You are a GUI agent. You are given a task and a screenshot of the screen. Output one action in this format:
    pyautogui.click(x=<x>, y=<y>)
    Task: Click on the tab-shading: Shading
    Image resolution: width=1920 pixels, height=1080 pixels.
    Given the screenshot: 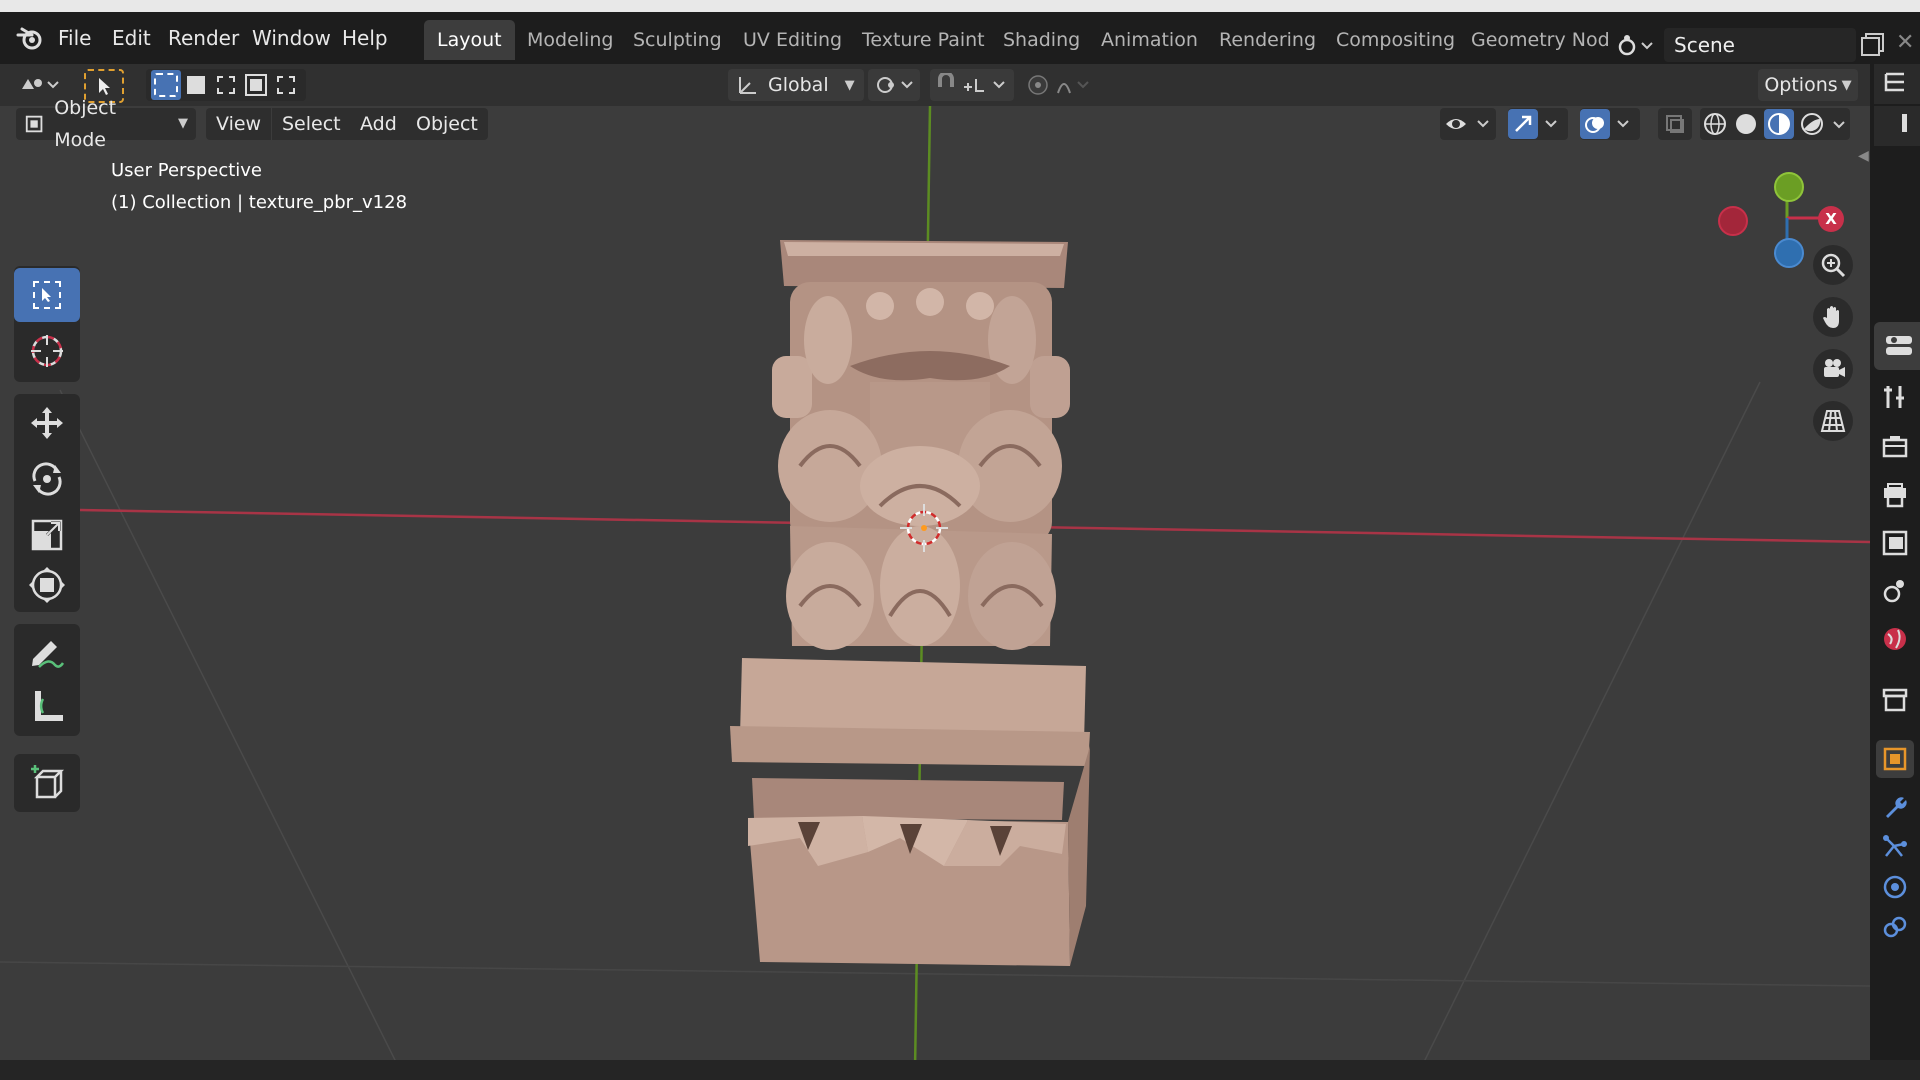 What is the action you would take?
    pyautogui.click(x=1041, y=40)
    